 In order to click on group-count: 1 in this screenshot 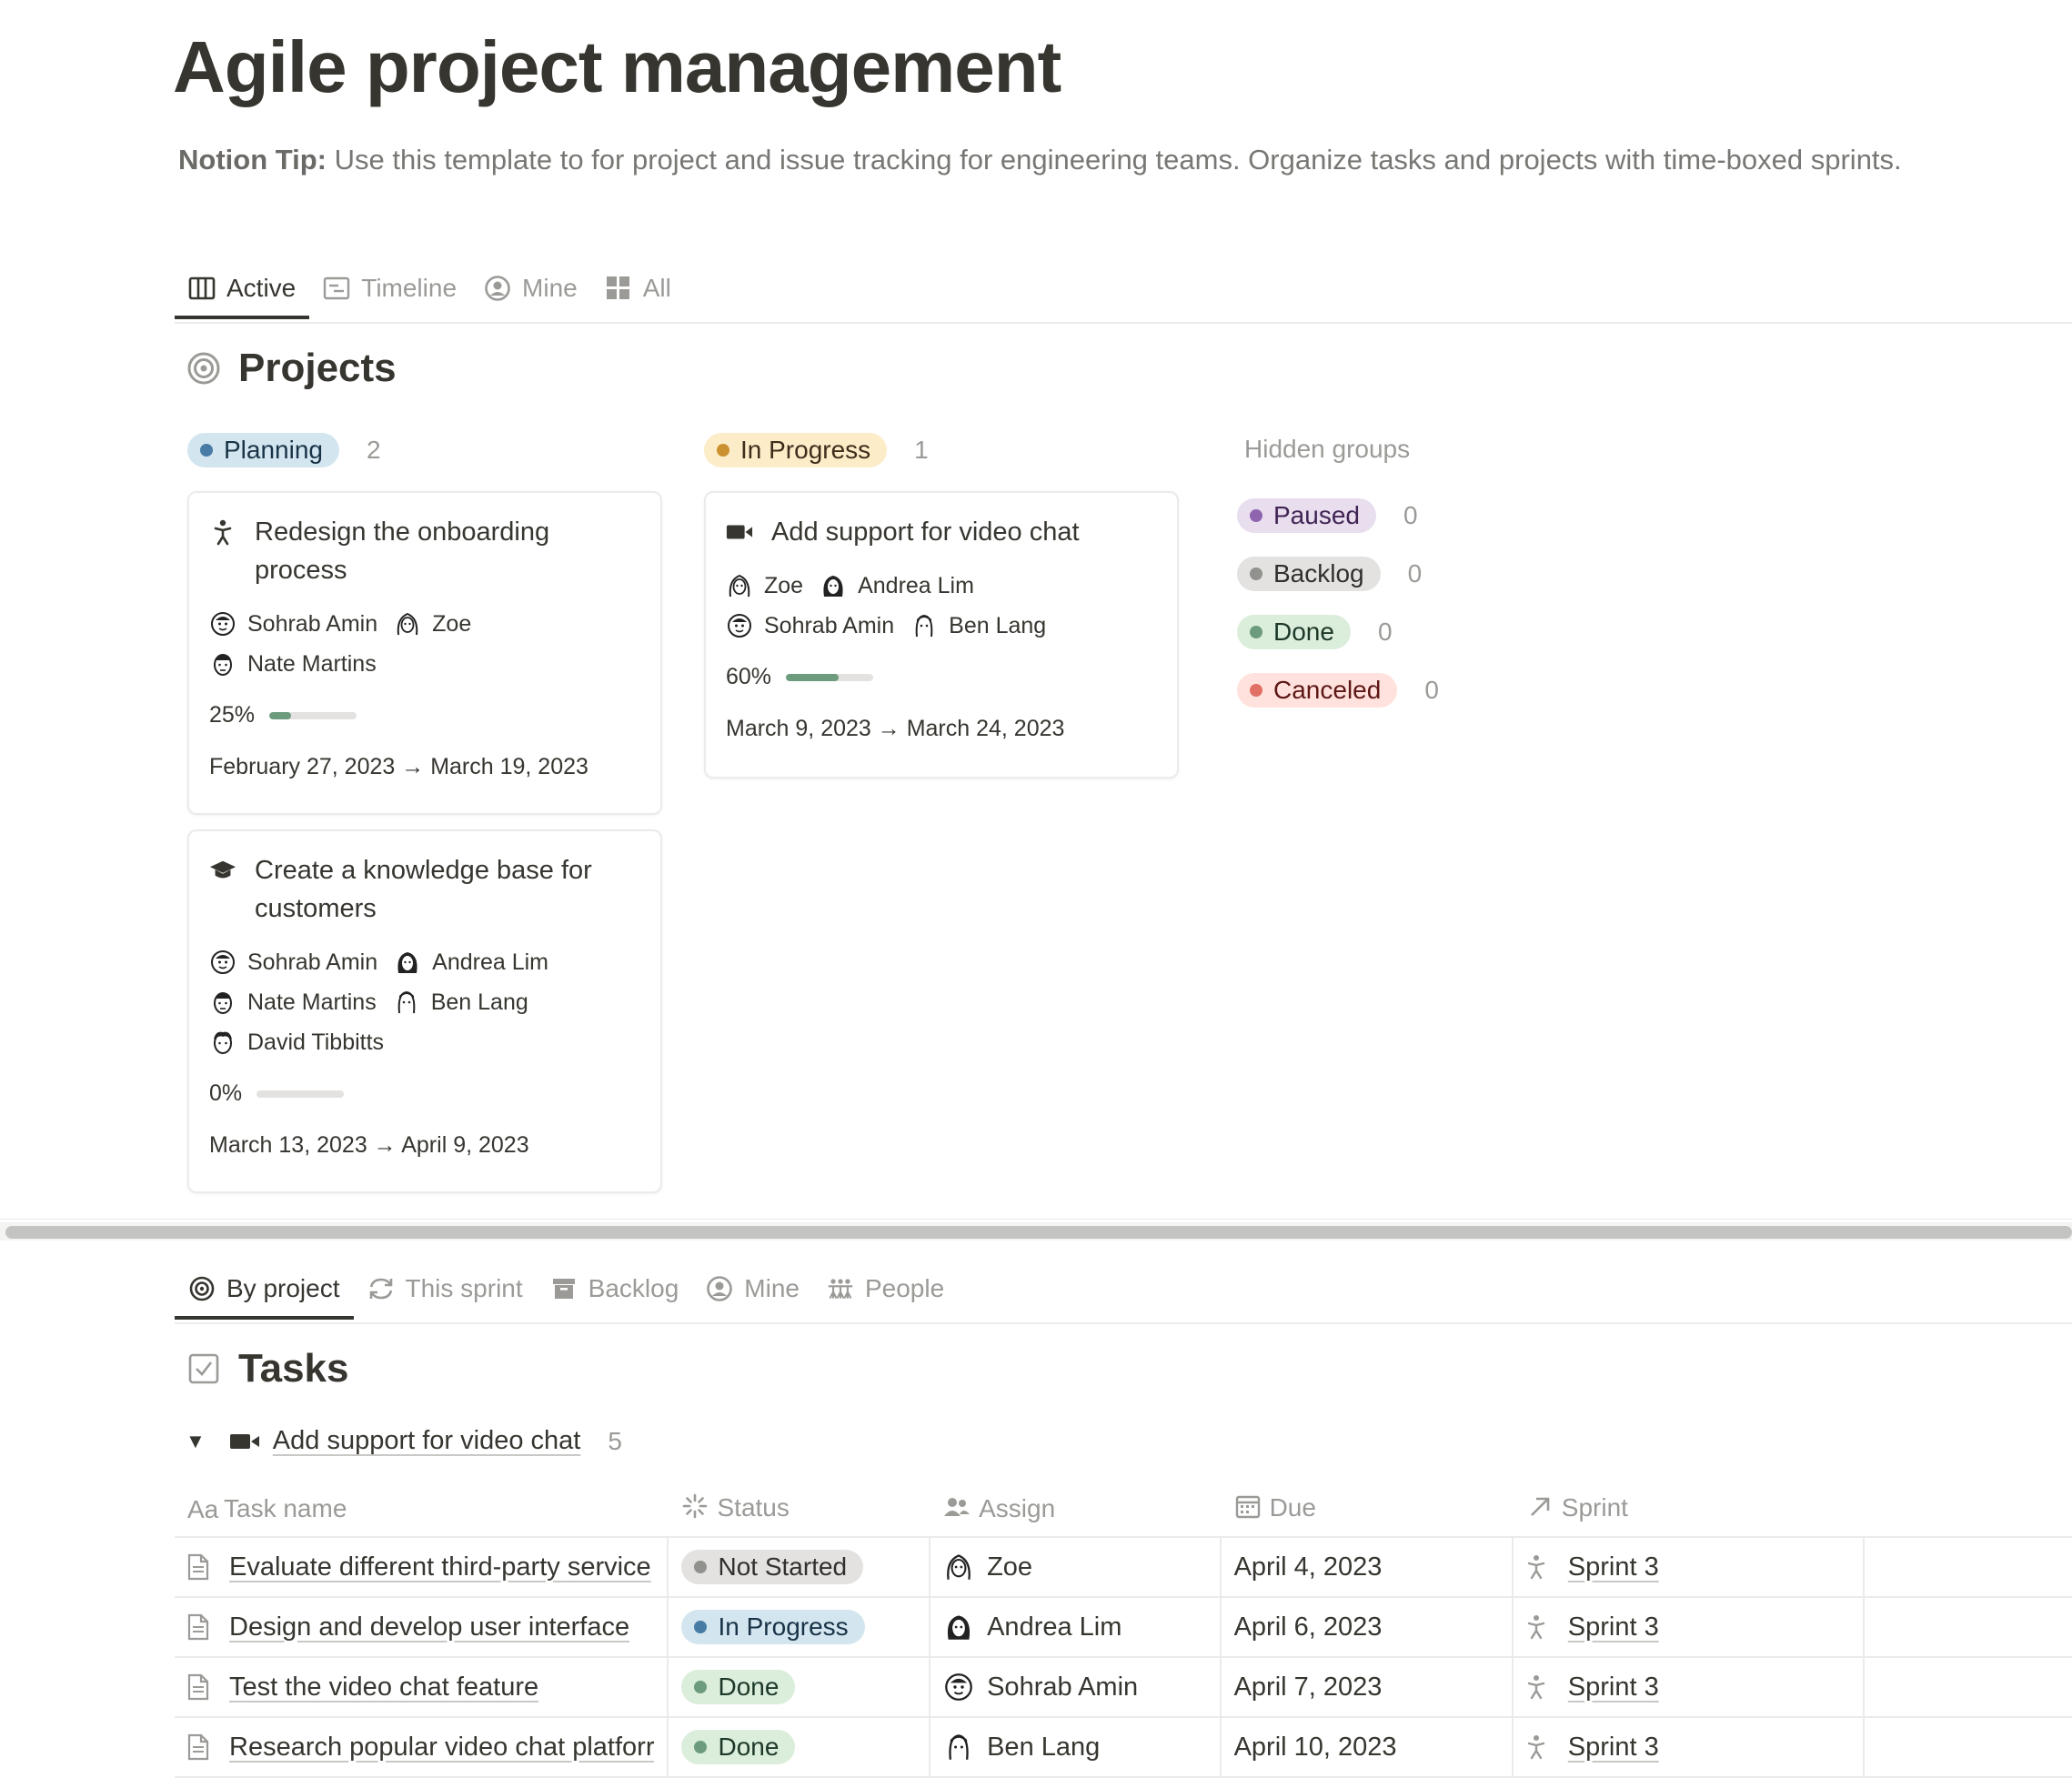, I will do `click(922, 450)`.